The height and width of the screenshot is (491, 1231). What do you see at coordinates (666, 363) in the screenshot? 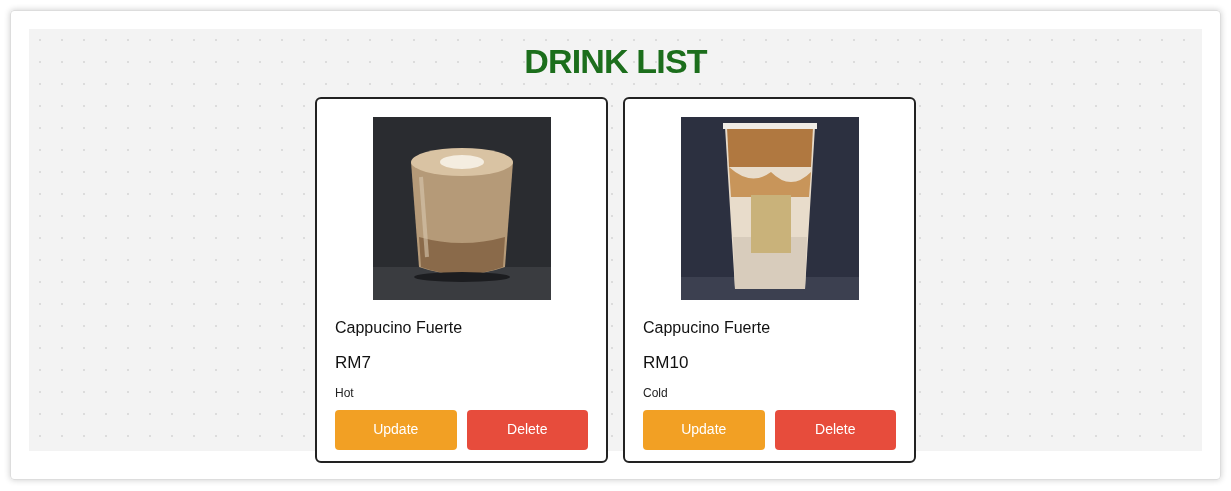
I see `drink-price: RM10` at bounding box center [666, 363].